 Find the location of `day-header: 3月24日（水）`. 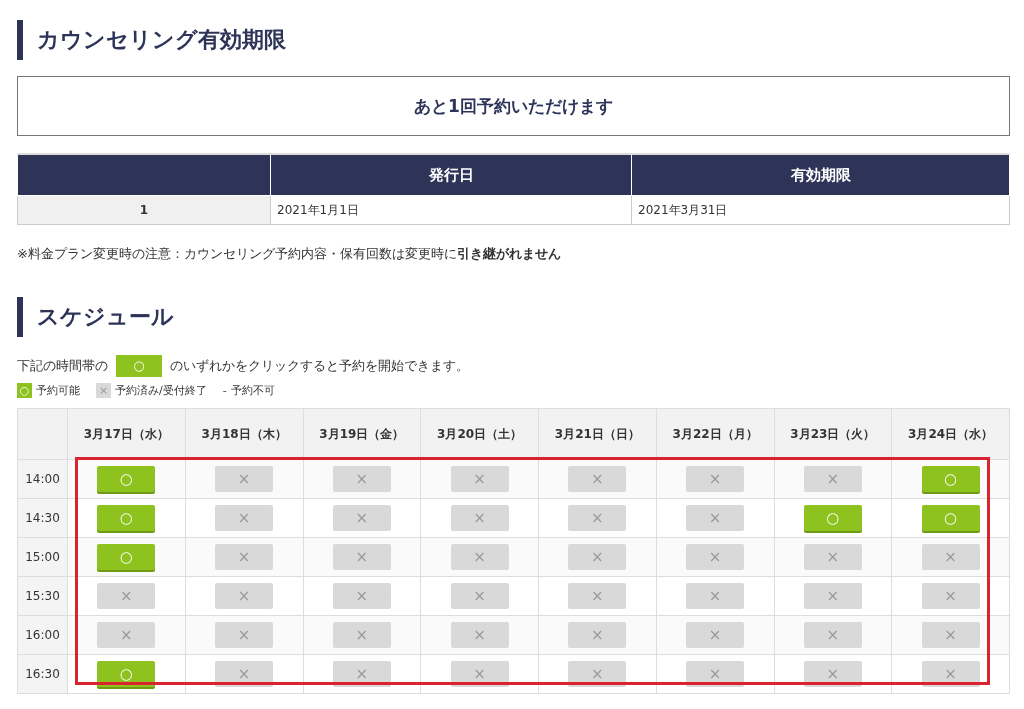

day-header: 3月24日（水） is located at coordinates (950, 434).